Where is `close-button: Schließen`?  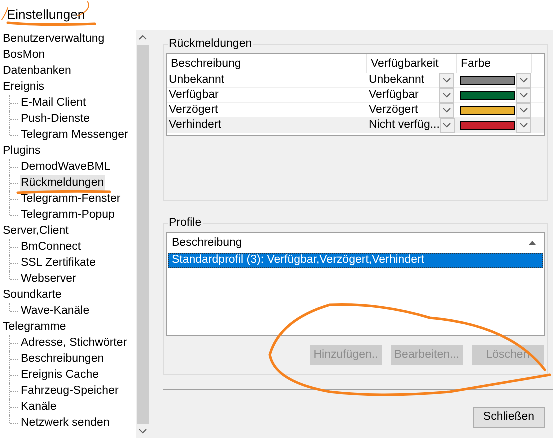 close-button: Schließen is located at coordinates (509, 417).